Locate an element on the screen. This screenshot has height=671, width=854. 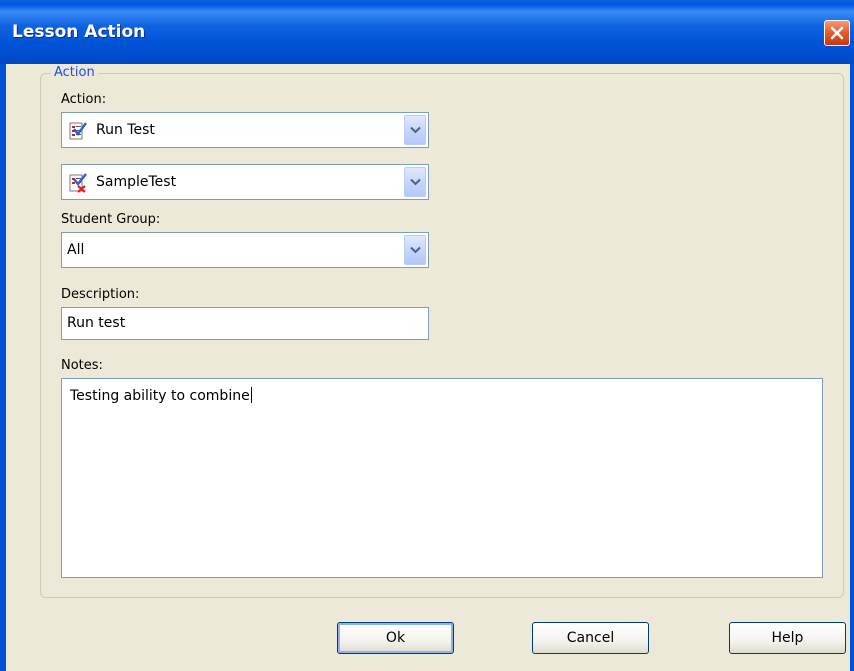
notes-label: Notes: is located at coordinates (82, 365).